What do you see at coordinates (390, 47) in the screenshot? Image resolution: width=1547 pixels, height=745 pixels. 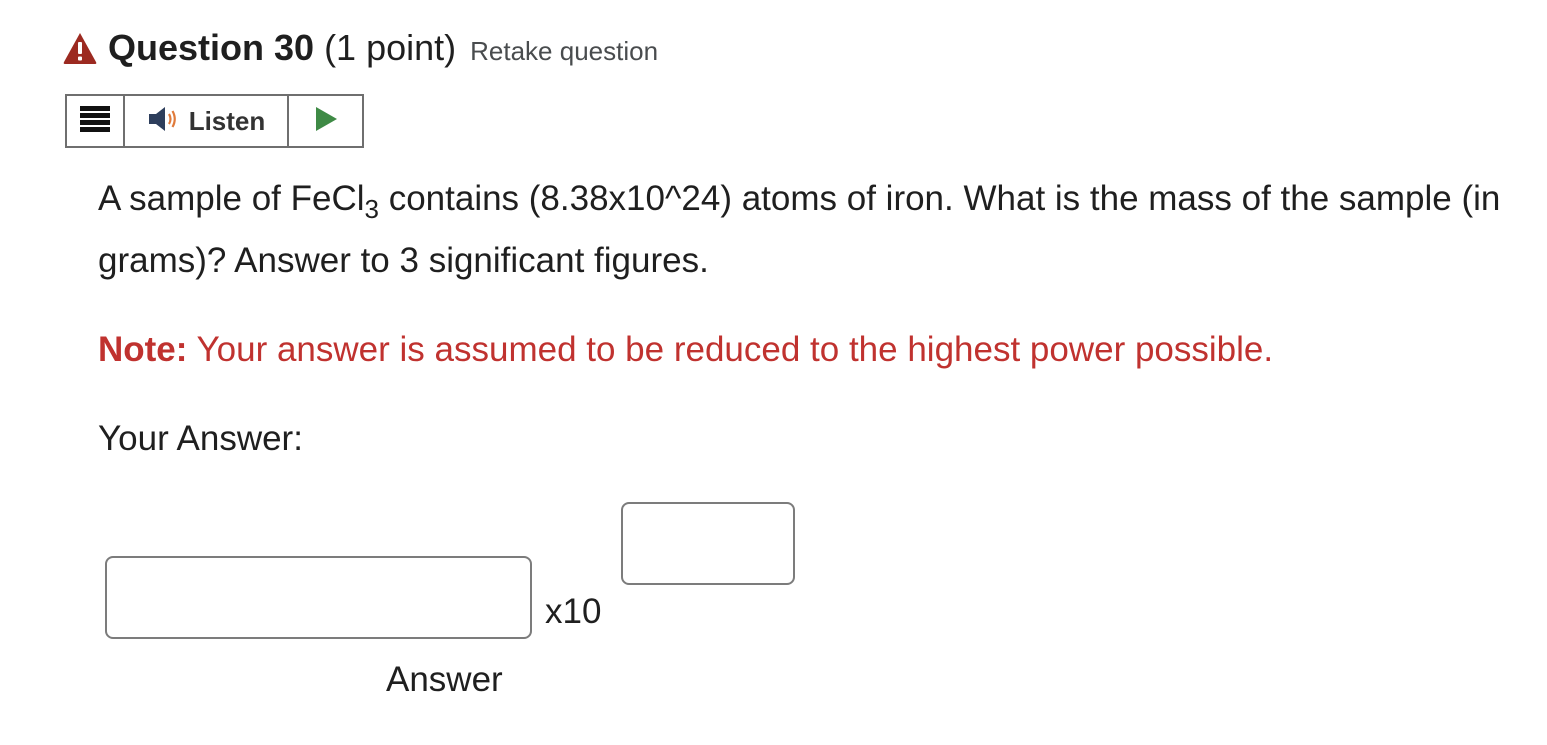 I see `question-points: (1 point)` at bounding box center [390, 47].